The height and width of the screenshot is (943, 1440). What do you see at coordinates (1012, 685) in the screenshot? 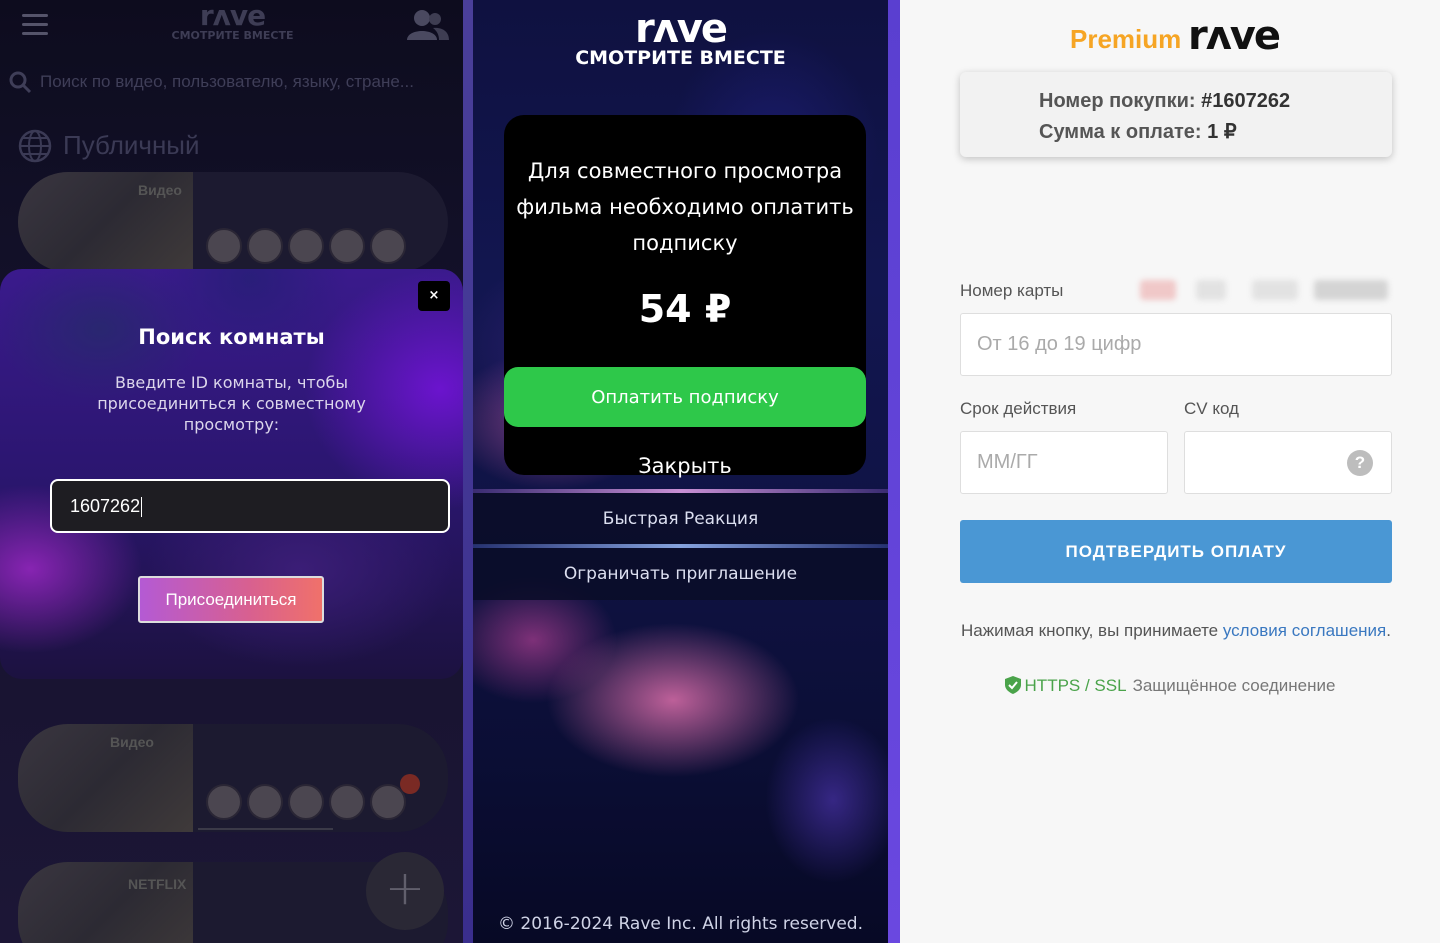
I see `shield-check-icon` at bounding box center [1012, 685].